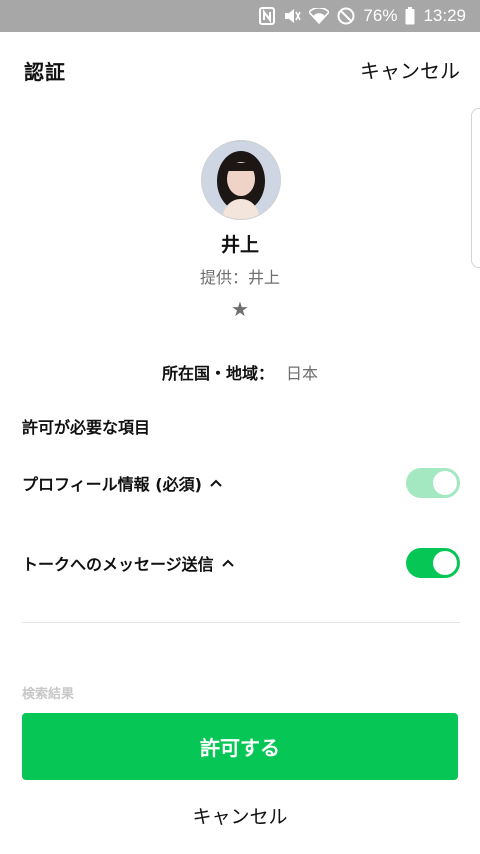 The width and height of the screenshot is (480, 854). I want to click on cancel-top-button: キャンセル, so click(410, 69).